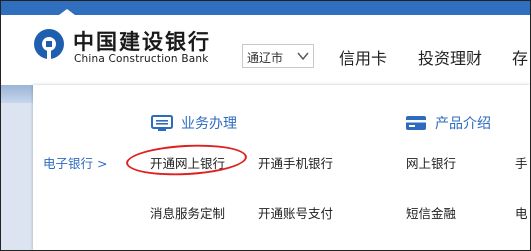 This screenshot has height=251, width=531. Describe the element at coordinates (265, 58) in the screenshot. I see `city-select-value: 通辽市` at that location.